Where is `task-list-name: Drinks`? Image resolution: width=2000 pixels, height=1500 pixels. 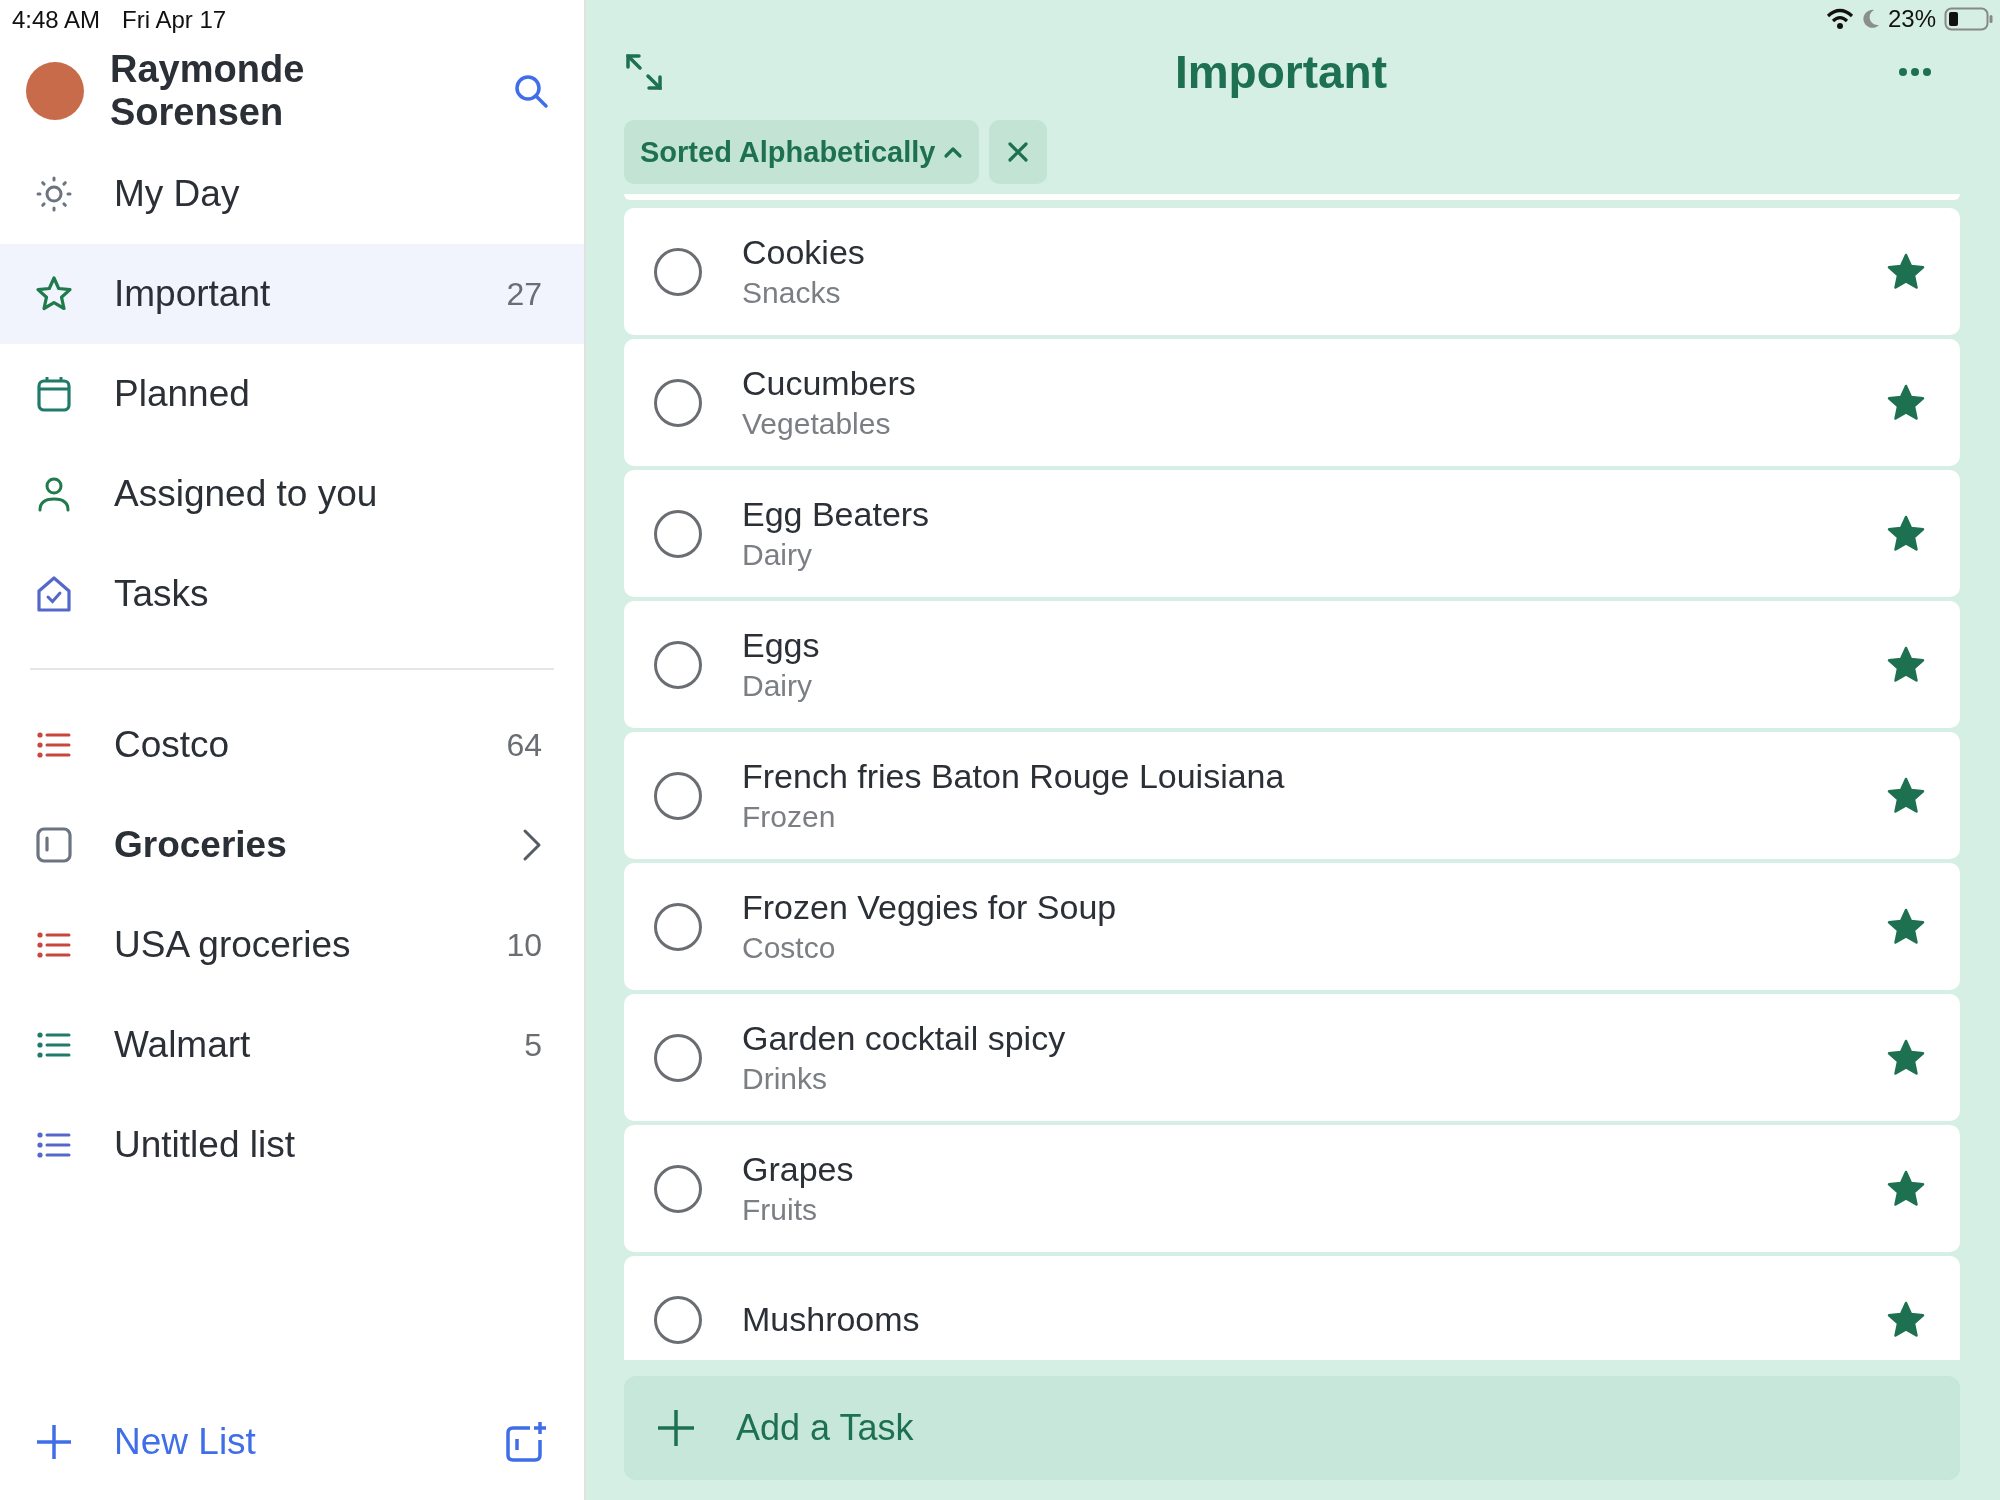
task-list-name: Drinks is located at coordinates (784, 1079).